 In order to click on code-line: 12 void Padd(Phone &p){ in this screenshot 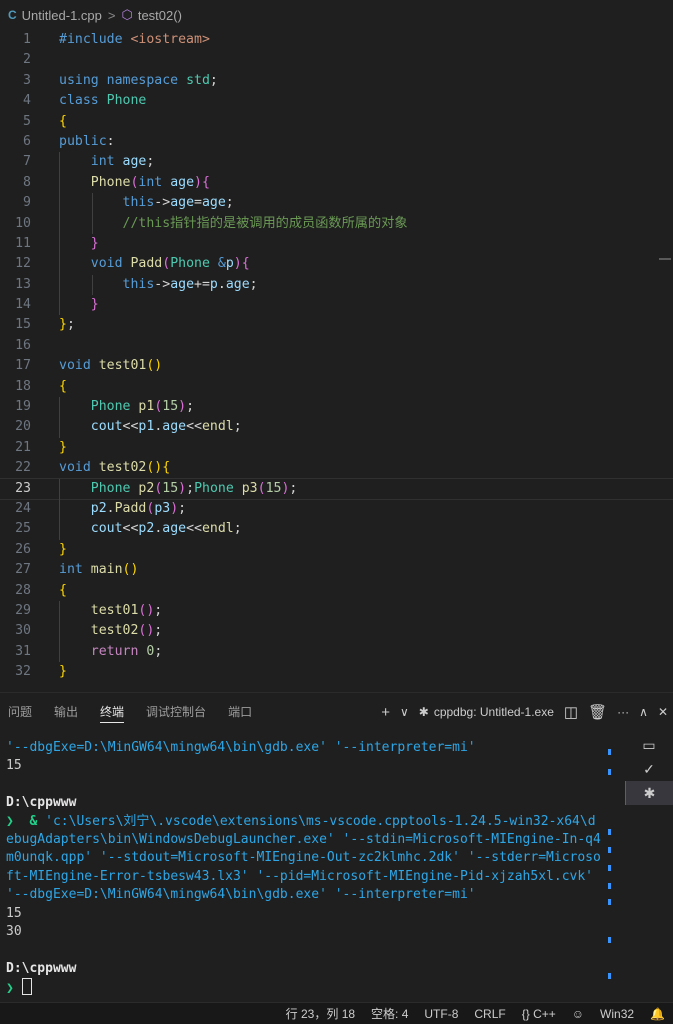, I will do `click(336, 264)`.